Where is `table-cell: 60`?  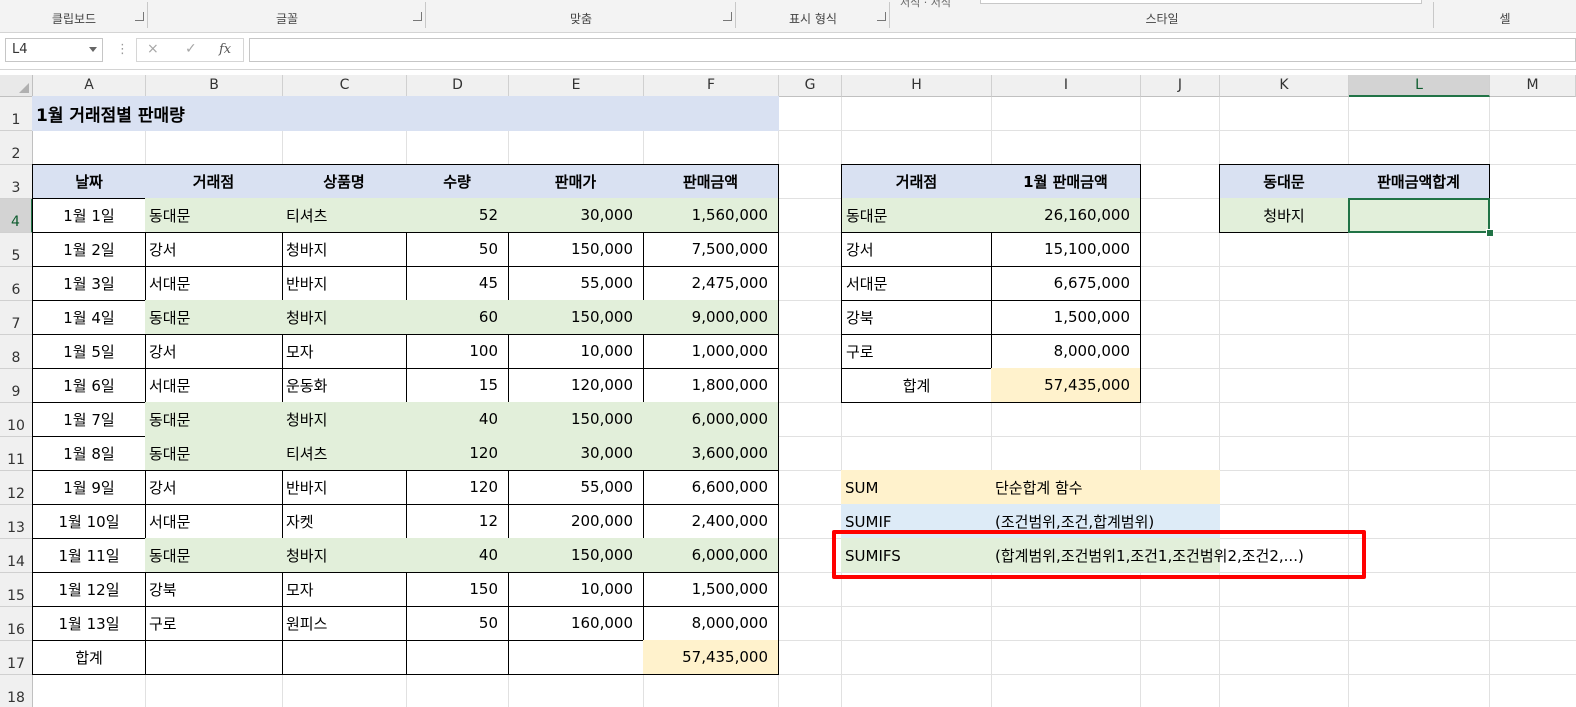 table-cell: 60 is located at coordinates (457, 317).